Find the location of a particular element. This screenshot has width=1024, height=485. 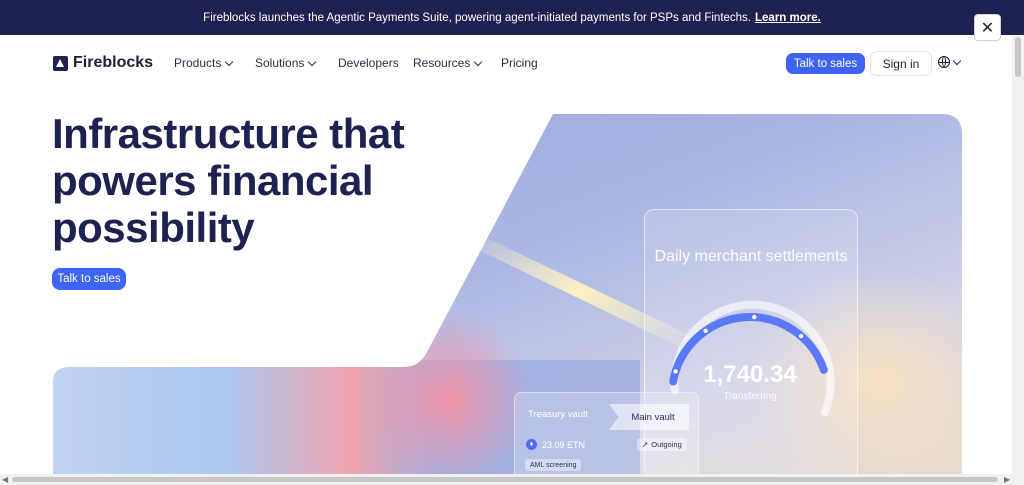

scroll-left-icon: ◀ is located at coordinates (5, 479).